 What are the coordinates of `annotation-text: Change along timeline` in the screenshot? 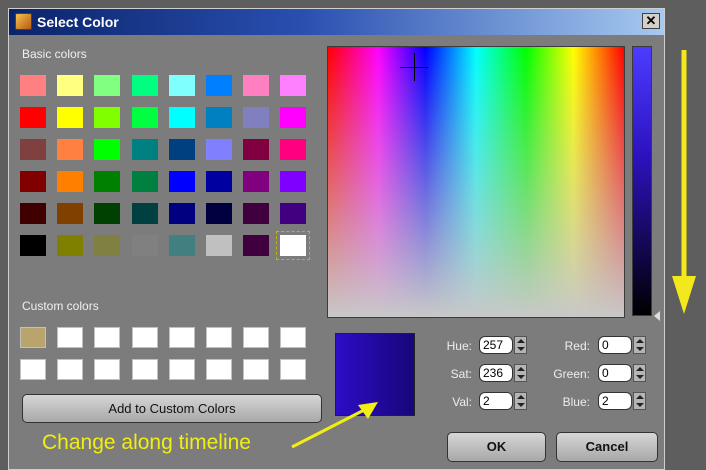 It's located at (146, 442).